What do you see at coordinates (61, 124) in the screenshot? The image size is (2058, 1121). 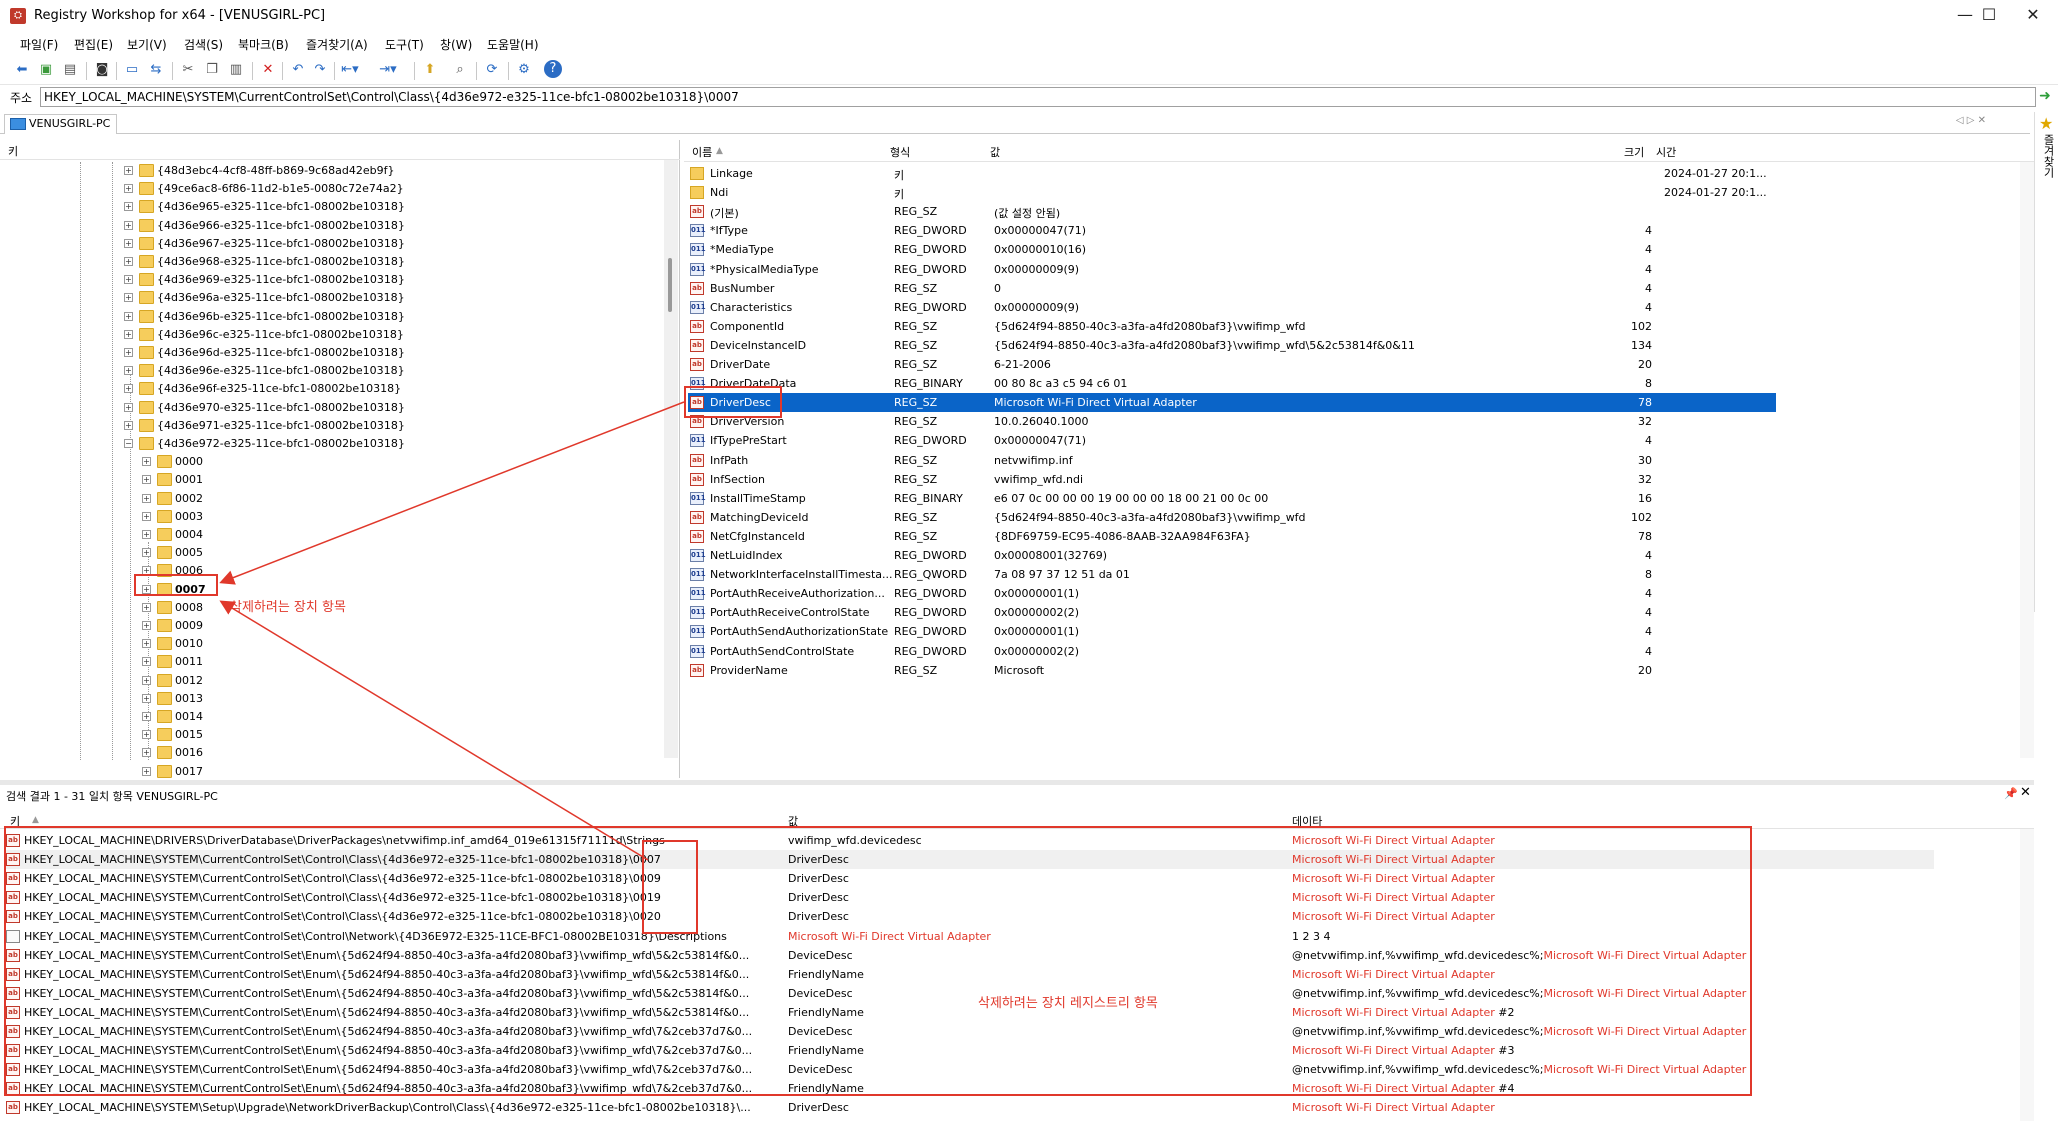 I see `tab-computer: VENUSGIRL-PC` at bounding box center [61, 124].